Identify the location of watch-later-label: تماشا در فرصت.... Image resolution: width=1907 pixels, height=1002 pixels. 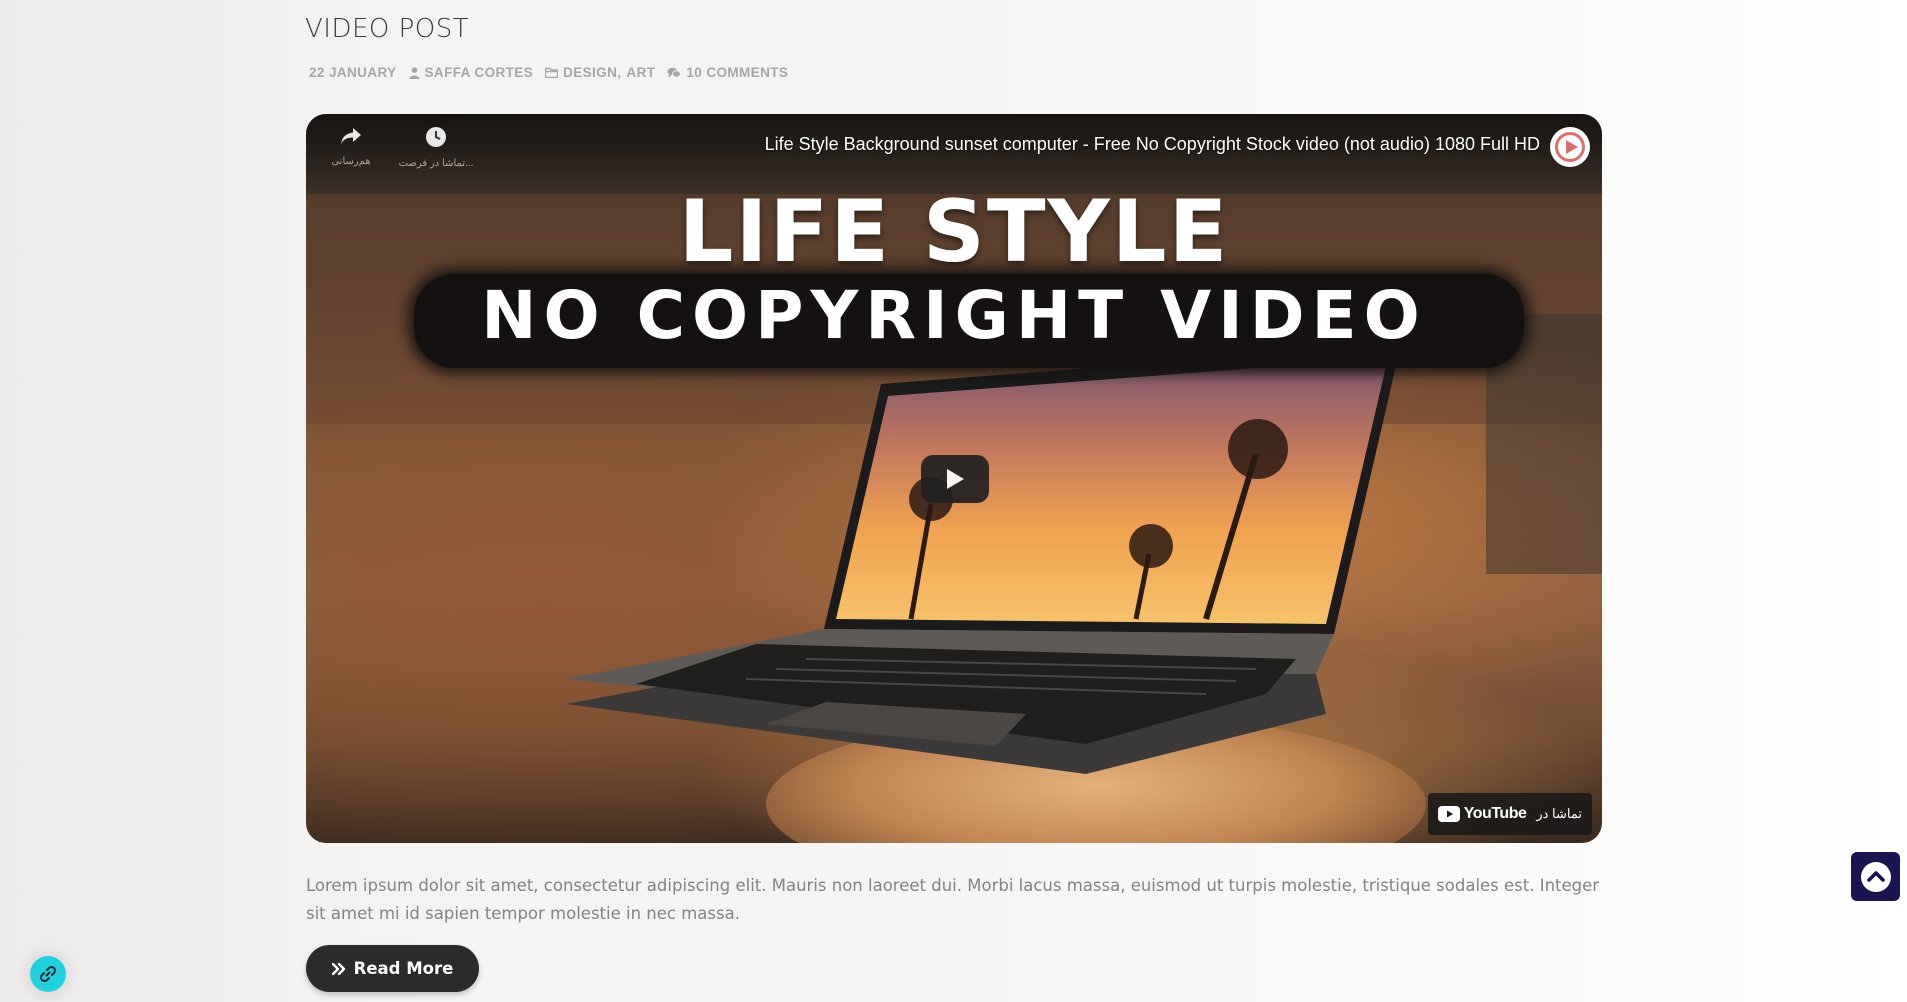
(436, 163).